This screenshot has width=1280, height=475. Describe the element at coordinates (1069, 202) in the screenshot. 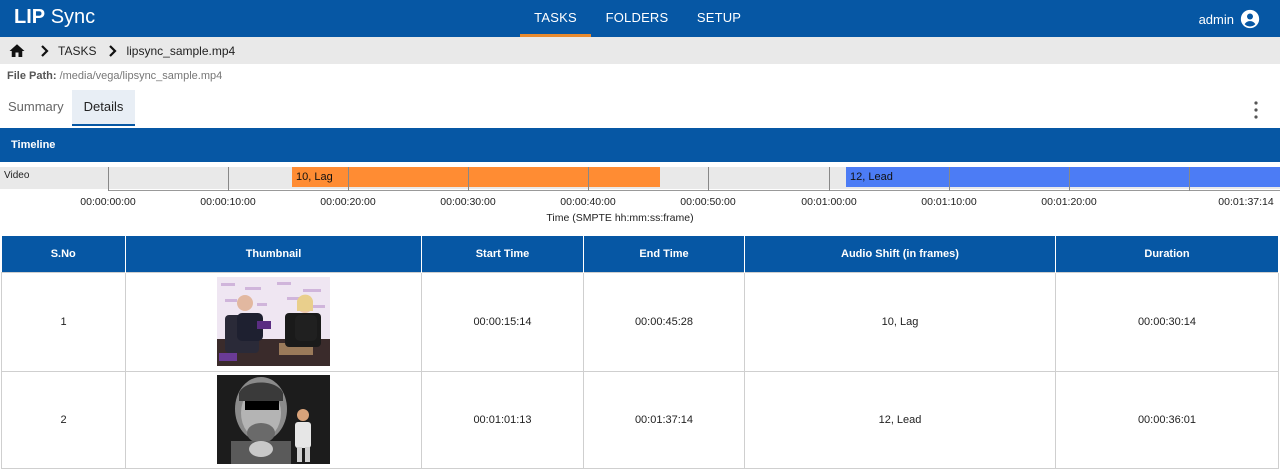

I see `tick-label: 00:01:20:00` at that location.